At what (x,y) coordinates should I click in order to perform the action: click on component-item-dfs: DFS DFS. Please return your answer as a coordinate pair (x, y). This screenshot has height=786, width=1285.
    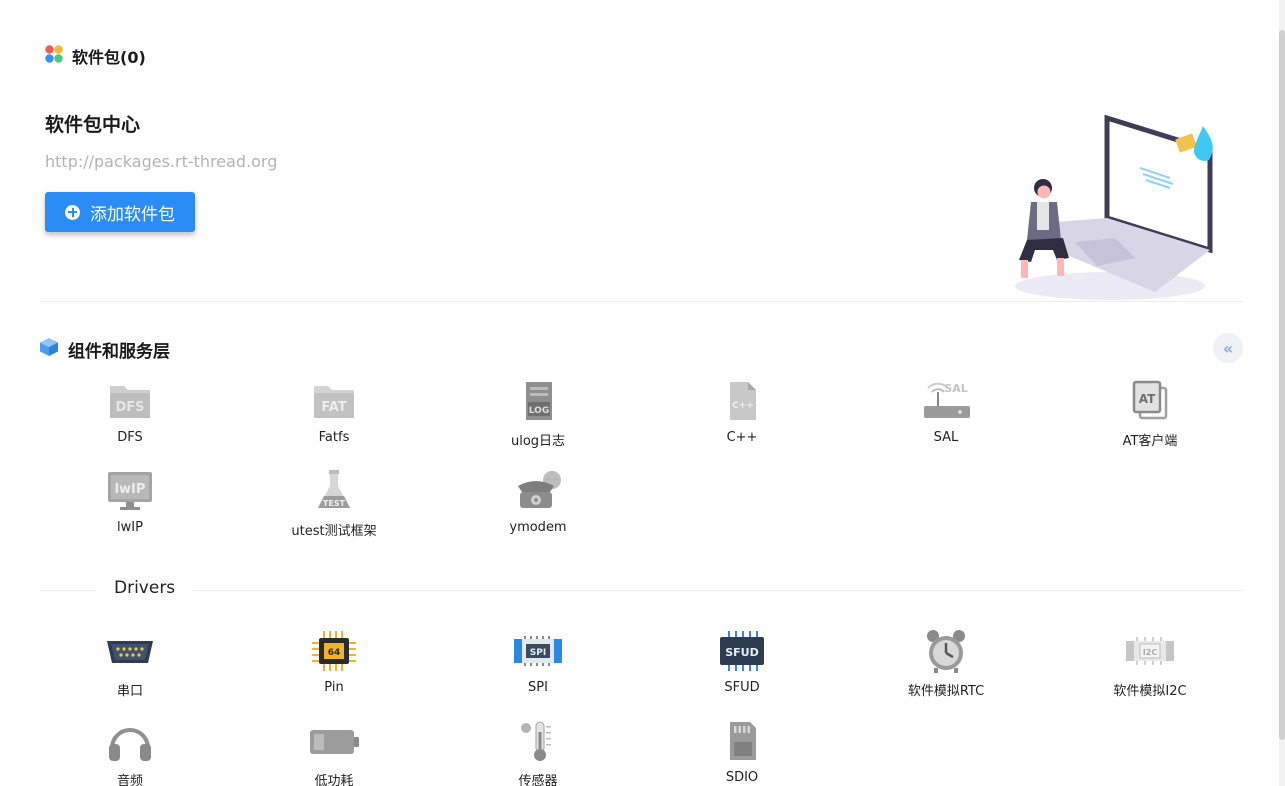
    Looking at the image, I should click on (130, 419).